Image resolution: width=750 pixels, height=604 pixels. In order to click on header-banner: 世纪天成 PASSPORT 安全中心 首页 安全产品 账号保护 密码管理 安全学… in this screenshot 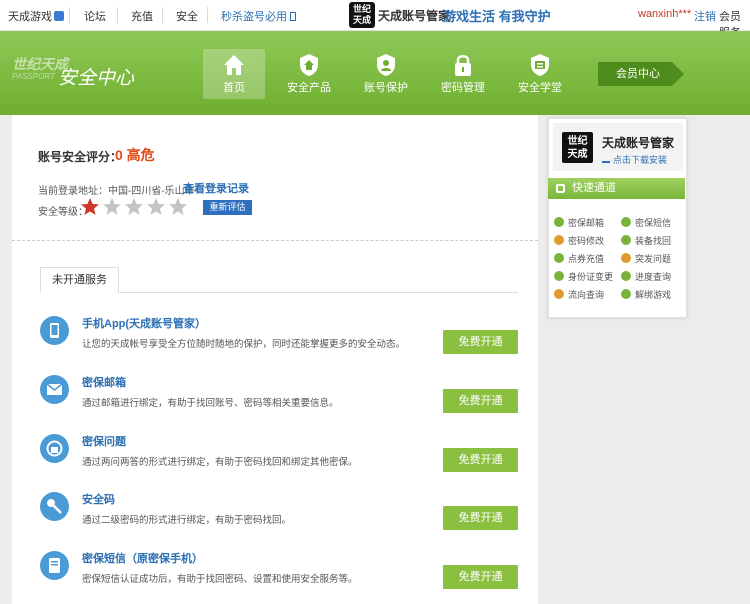, I will do `click(375, 73)`.